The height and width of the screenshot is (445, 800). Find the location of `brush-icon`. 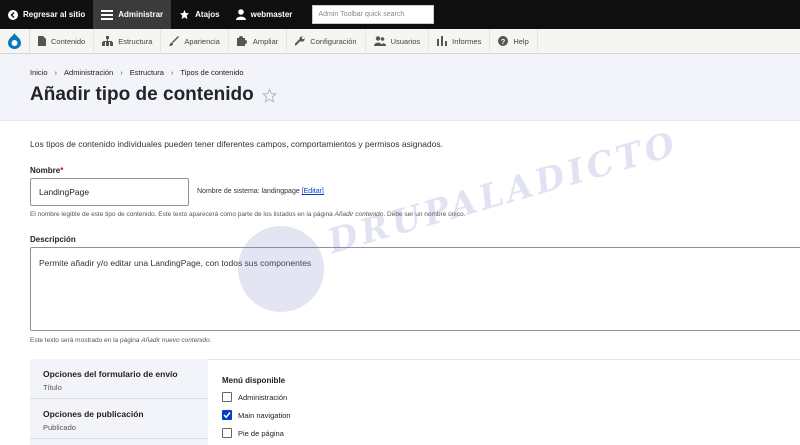

brush-icon is located at coordinates (174, 41).